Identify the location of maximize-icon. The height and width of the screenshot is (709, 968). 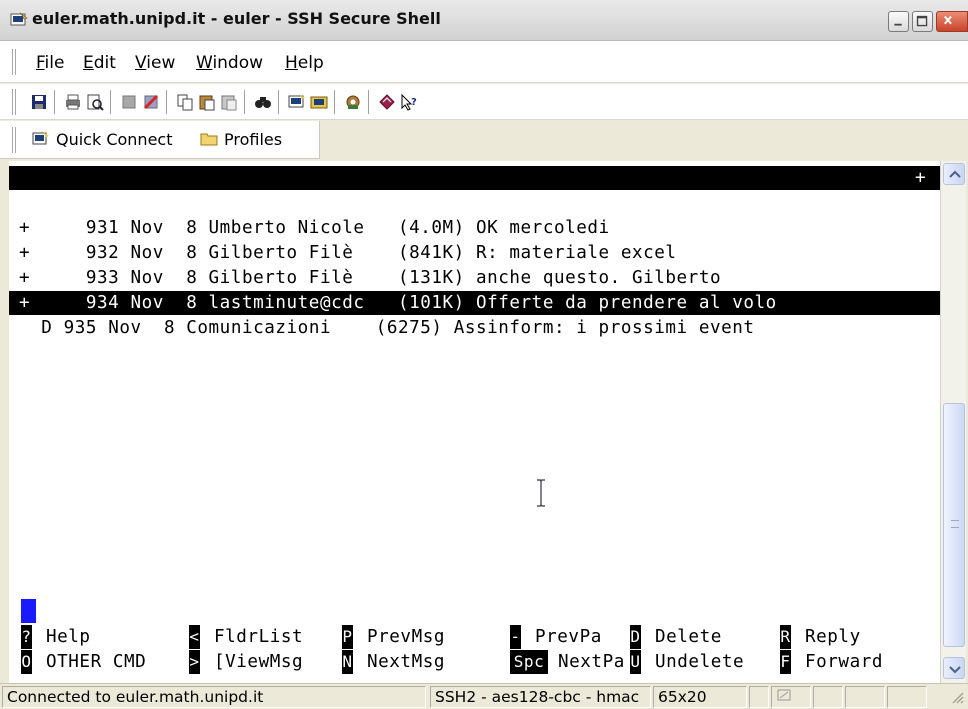
(922, 21).